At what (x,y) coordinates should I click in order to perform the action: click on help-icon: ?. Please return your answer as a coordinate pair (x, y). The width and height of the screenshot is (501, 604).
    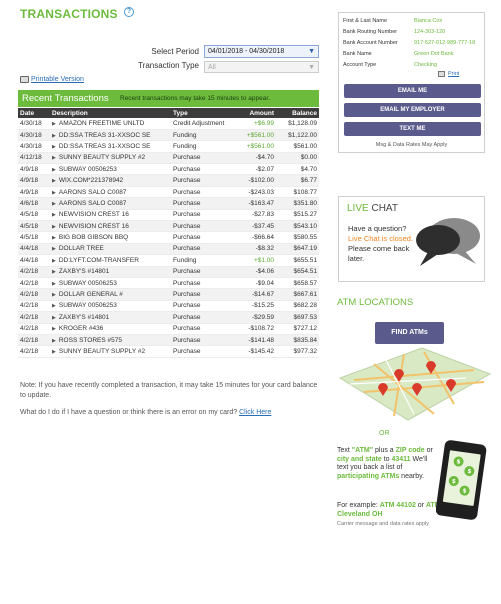
    Looking at the image, I should click on (129, 12).